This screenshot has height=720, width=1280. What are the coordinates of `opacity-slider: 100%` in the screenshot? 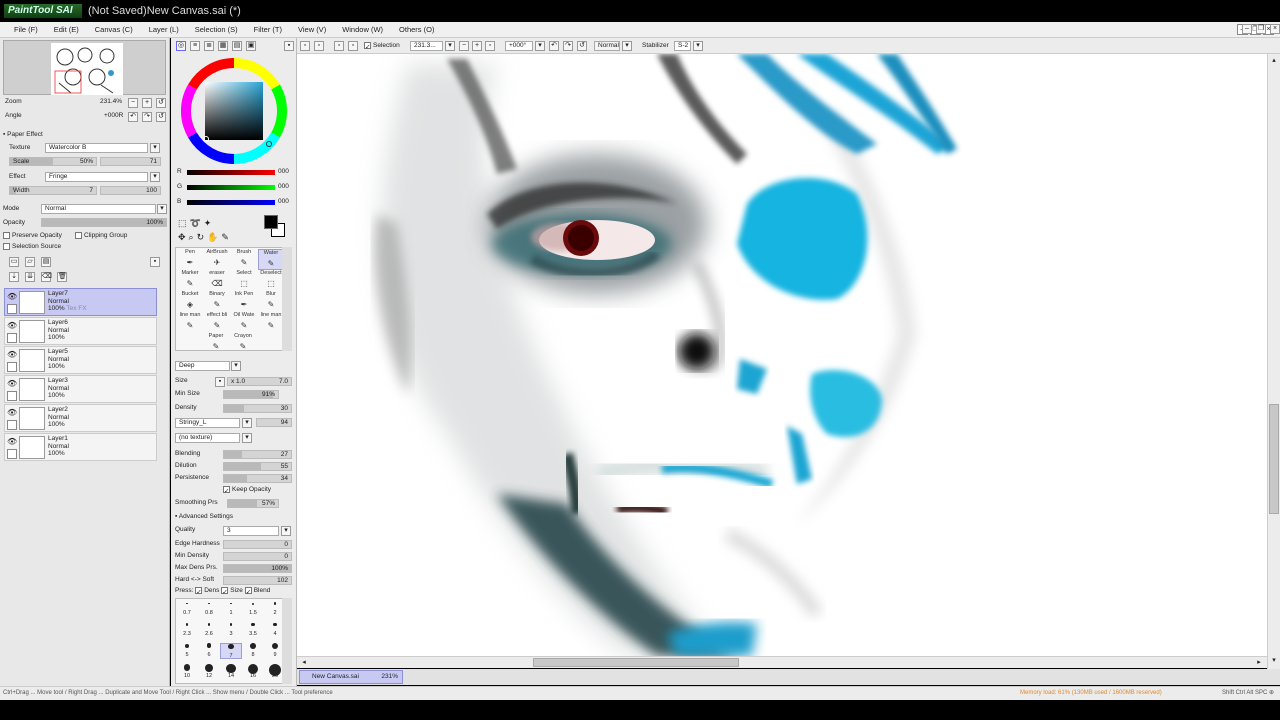 It's located at (104, 222).